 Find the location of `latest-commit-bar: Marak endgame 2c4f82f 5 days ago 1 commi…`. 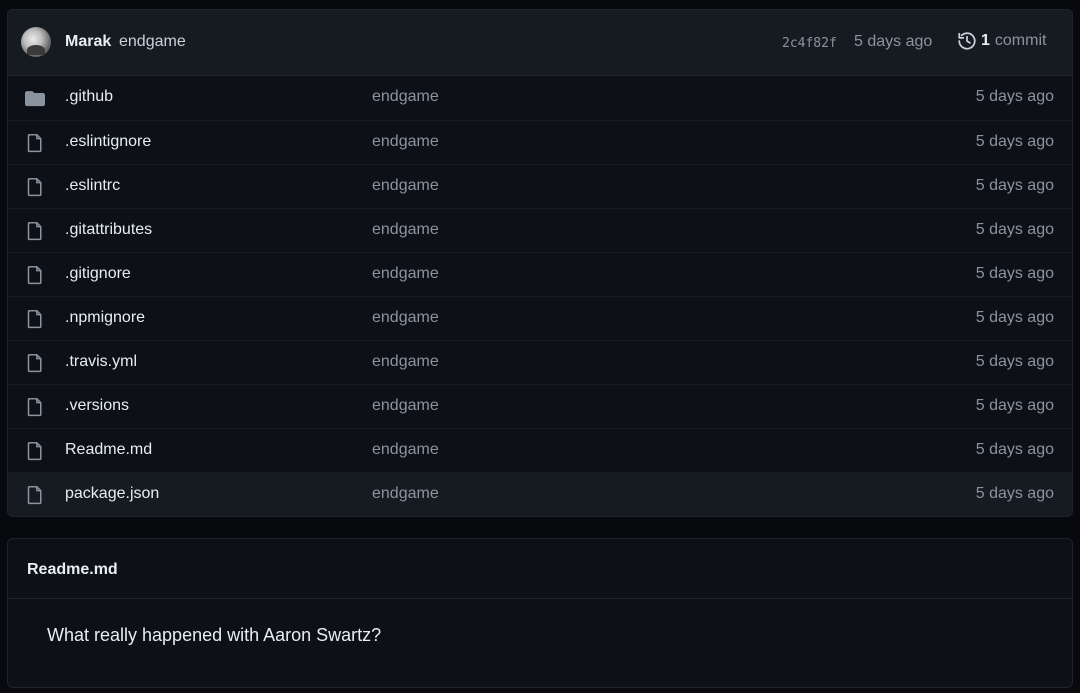

latest-commit-bar: Marak endgame 2c4f82f 5 days ago 1 commi… is located at coordinates (540, 43).